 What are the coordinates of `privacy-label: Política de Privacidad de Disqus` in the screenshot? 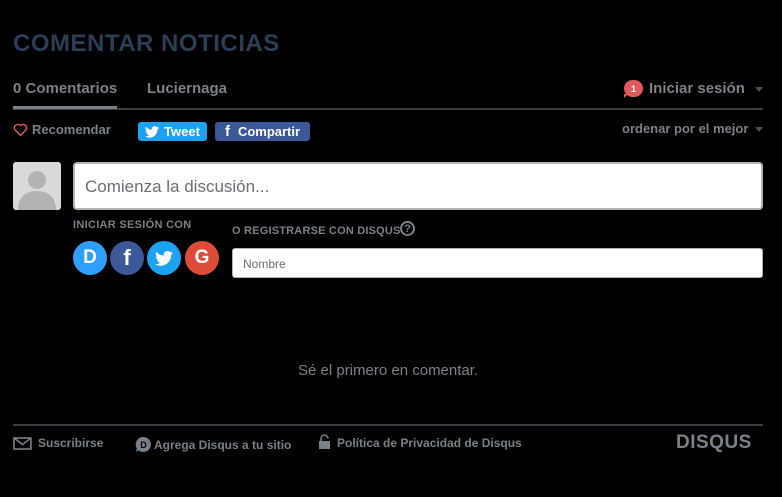 It's located at (429, 443).